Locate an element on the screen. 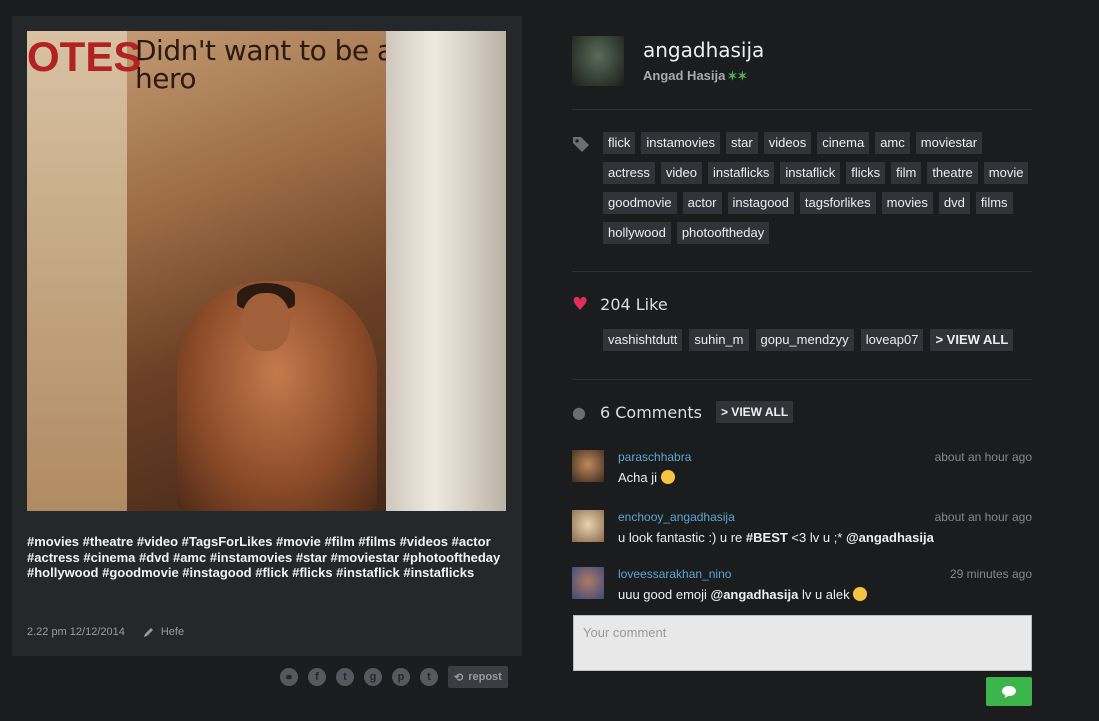 This screenshot has width=1099, height=721. post-meta: 2.22 pm 12/12/2014 Hefe is located at coordinates (105, 632).